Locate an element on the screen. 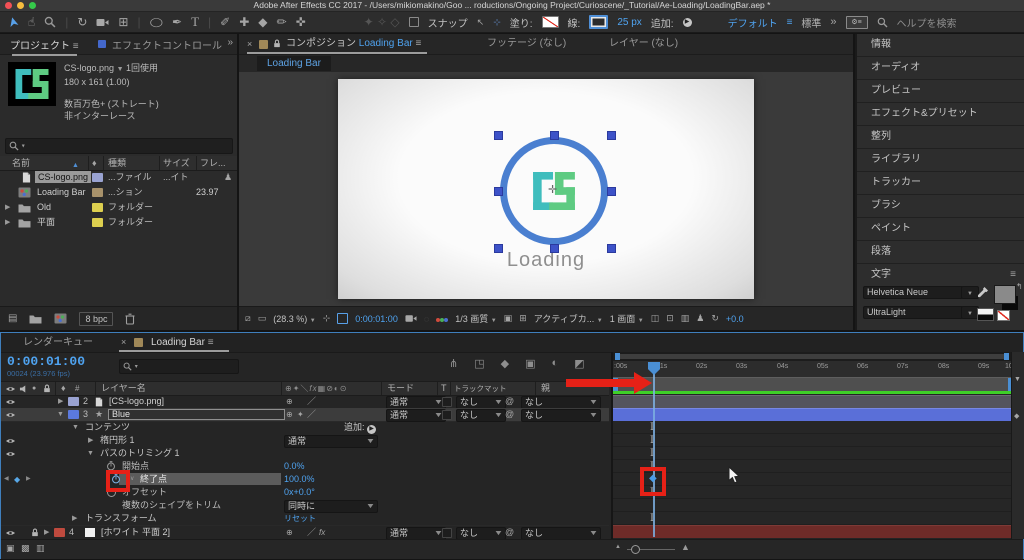  playhead-line is located at coordinates (654, 450).